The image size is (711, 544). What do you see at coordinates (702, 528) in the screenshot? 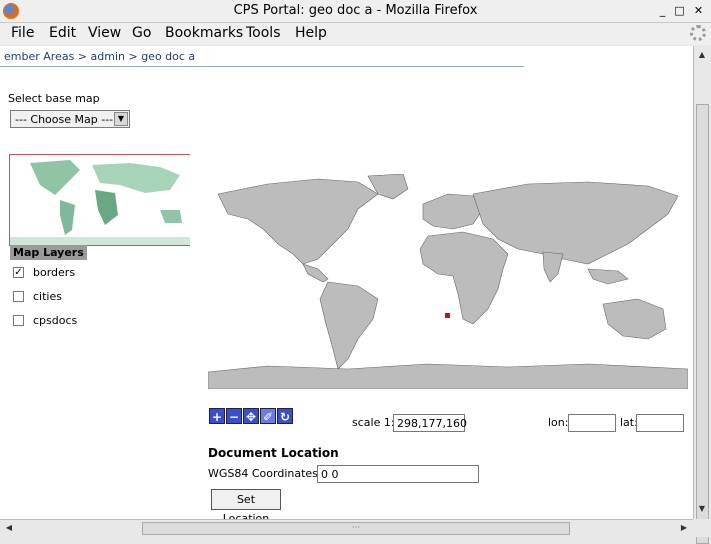
I see `scrollbar-corner` at bounding box center [702, 528].